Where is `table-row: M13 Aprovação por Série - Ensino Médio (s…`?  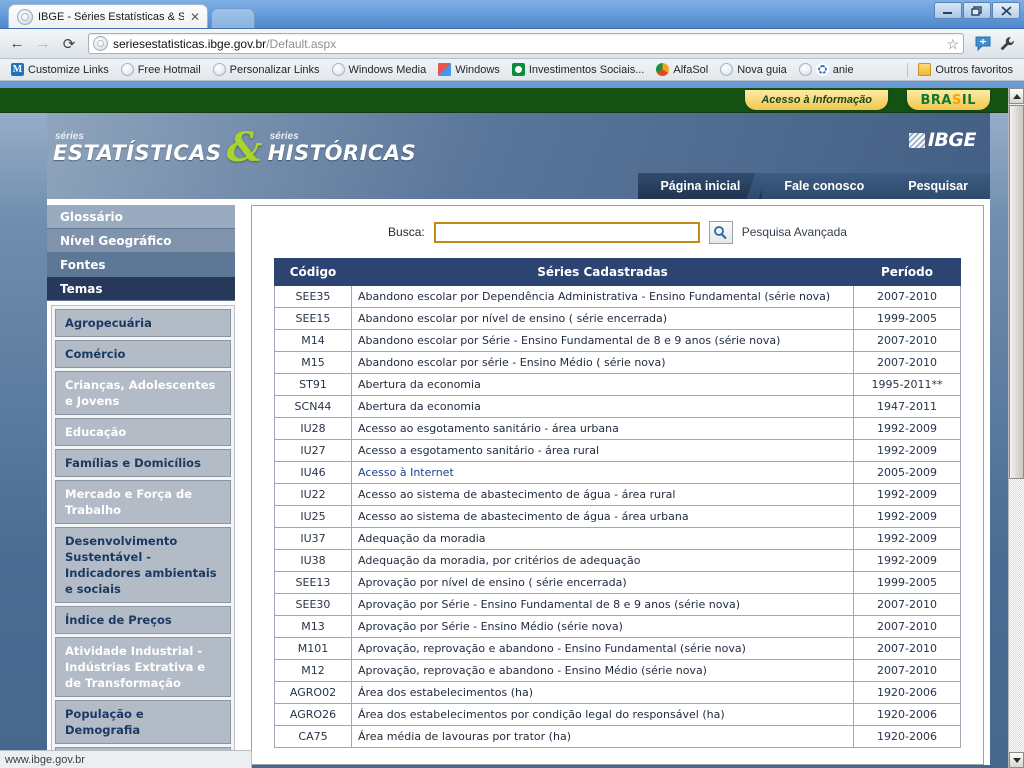
table-row: M13 Aprovação por Série - Ensino Médio (s… is located at coordinates (617, 626).